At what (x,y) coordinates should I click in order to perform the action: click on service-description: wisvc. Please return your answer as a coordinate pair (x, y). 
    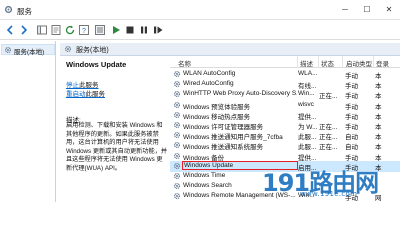
    Looking at the image, I should click on (306, 104).